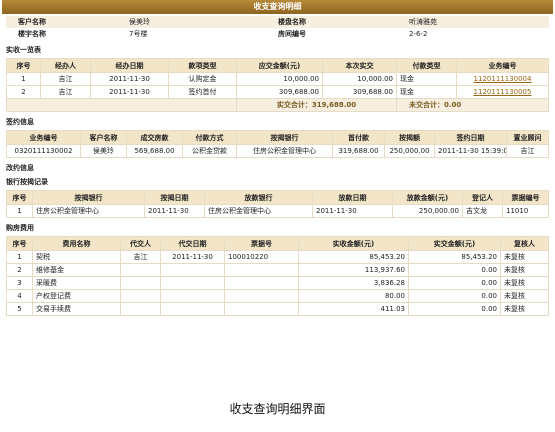  Describe the element at coordinates (192, 243) in the screenshot. I see `col-header: 代交日期` at that location.